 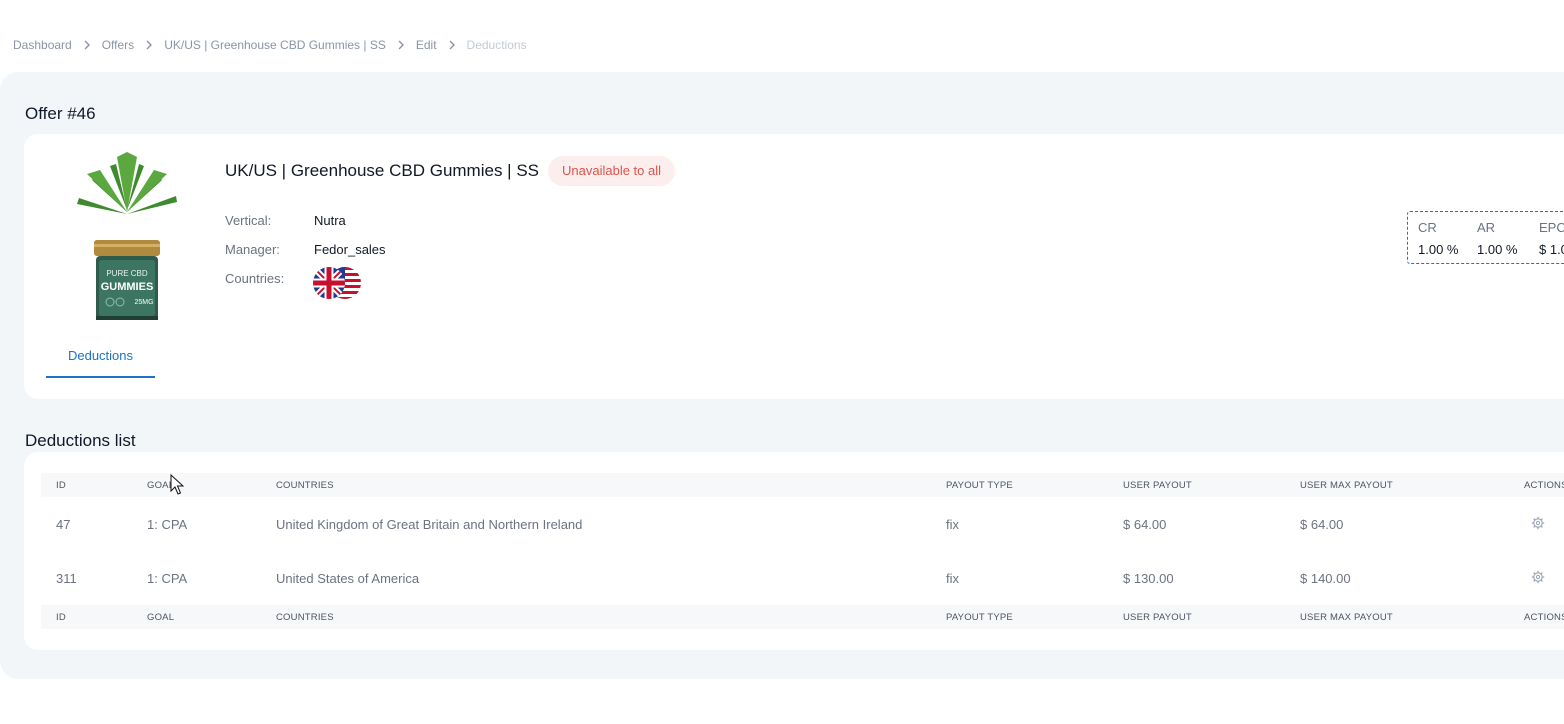 What do you see at coordinates (248, 220) in the screenshot?
I see `vertical-label: Vertical:` at bounding box center [248, 220].